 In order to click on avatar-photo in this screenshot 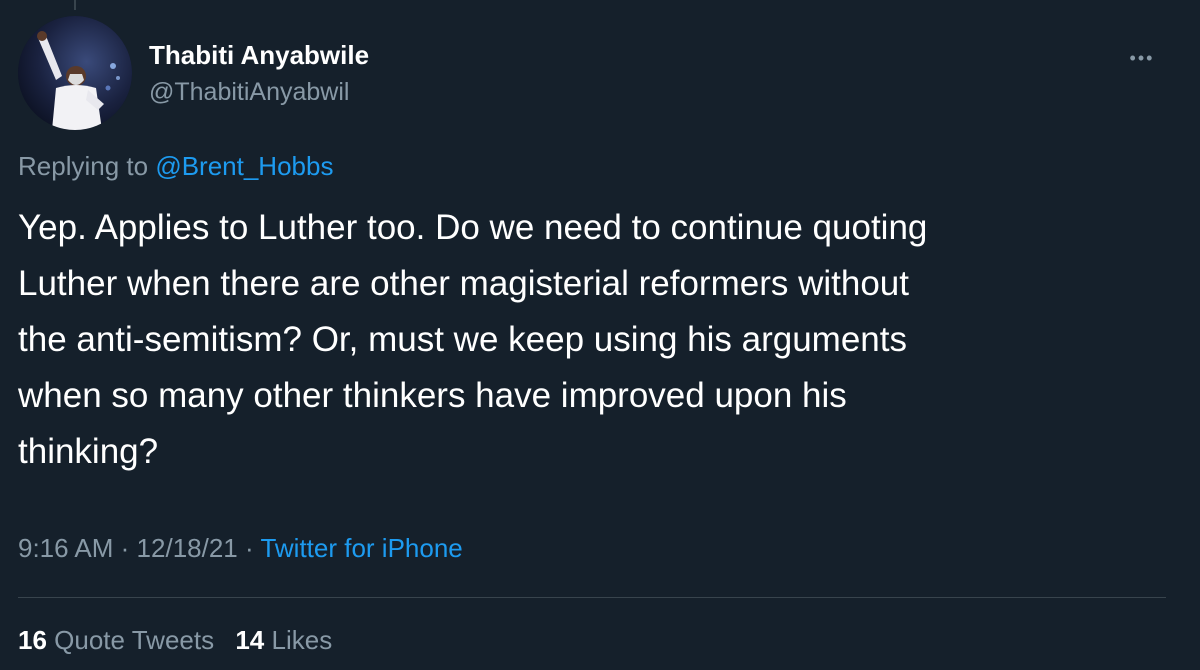, I will do `click(75, 73)`.